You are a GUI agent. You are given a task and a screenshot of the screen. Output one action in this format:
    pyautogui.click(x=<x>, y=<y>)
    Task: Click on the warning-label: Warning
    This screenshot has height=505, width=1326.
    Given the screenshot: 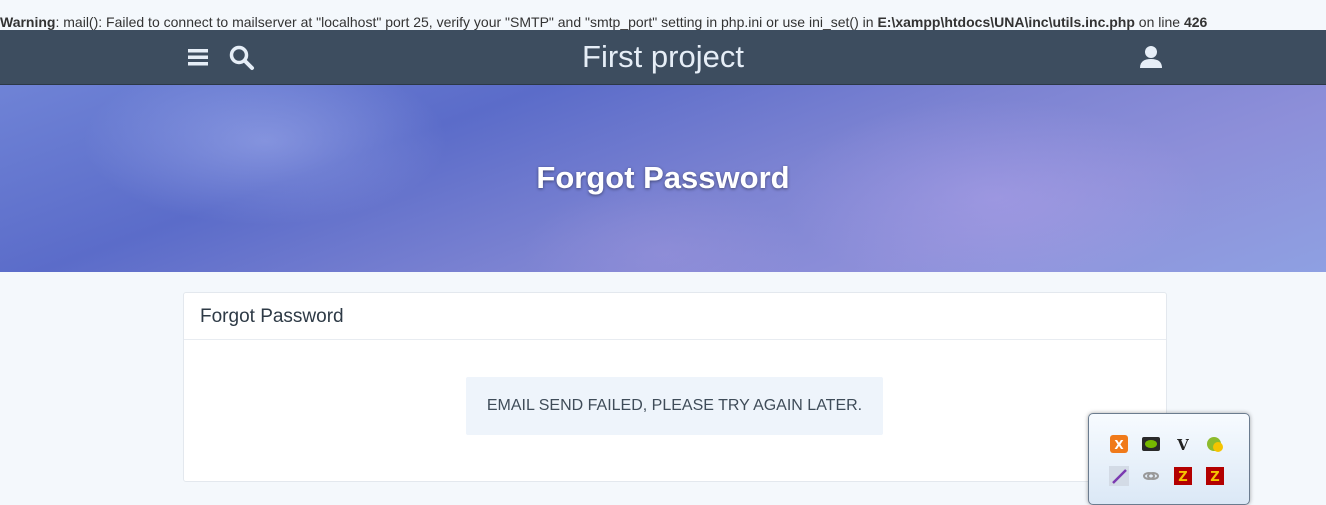 What is the action you would take?
    pyautogui.click(x=28, y=22)
    